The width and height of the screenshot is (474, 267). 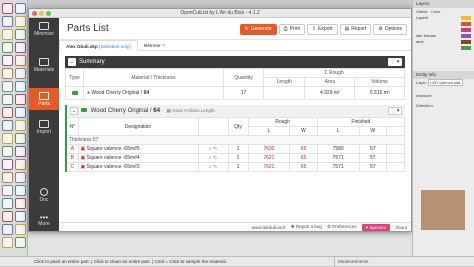 I want to click on button-label: Export, so click(x=325, y=29).